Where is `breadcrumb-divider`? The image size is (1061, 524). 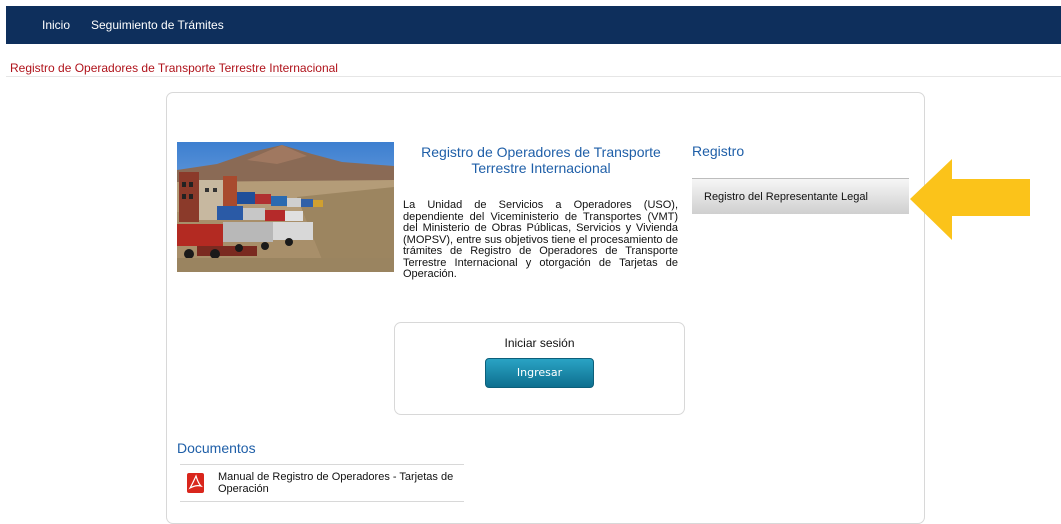
breadcrumb-divider is located at coordinates (533, 76).